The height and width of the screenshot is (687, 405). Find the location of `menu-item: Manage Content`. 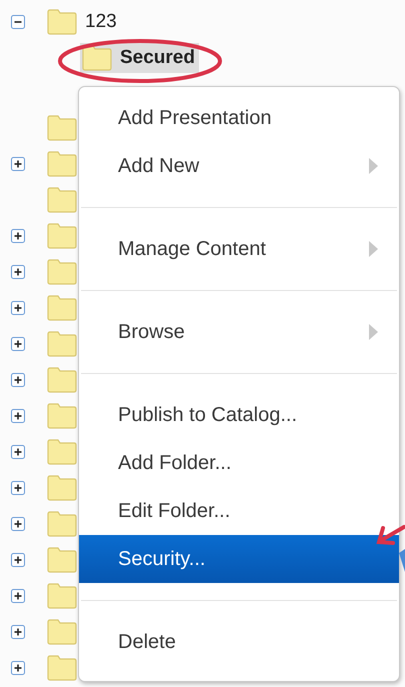

menu-item: Manage Content is located at coordinates (239, 249).